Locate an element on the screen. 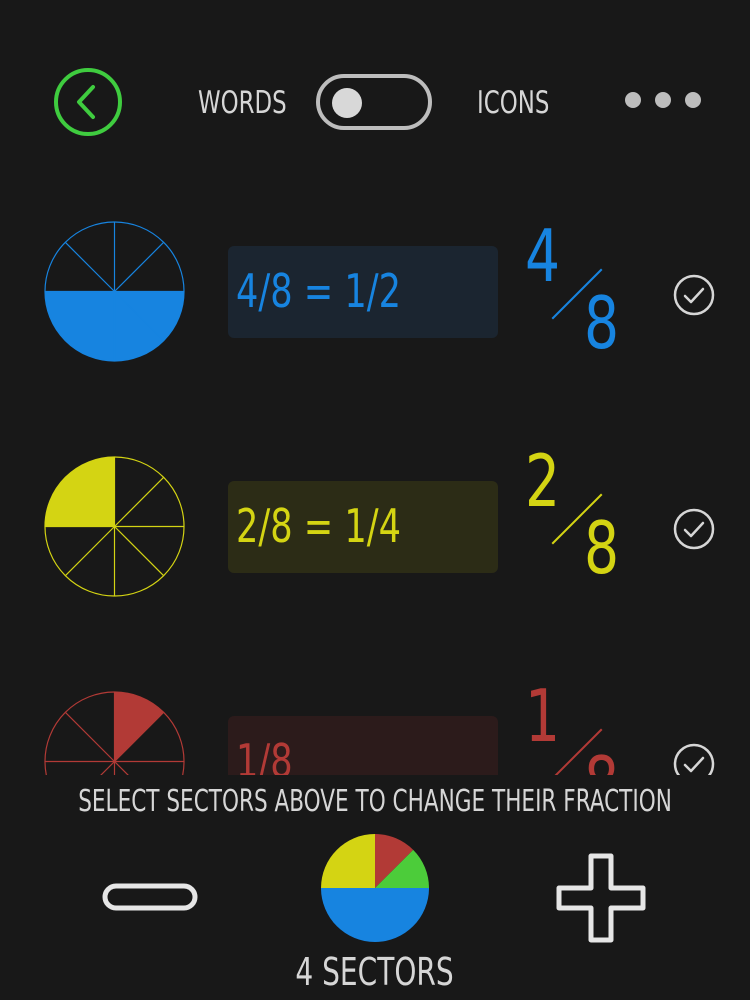 This screenshot has width=750, height=1000. back-button is located at coordinates (88, 102).